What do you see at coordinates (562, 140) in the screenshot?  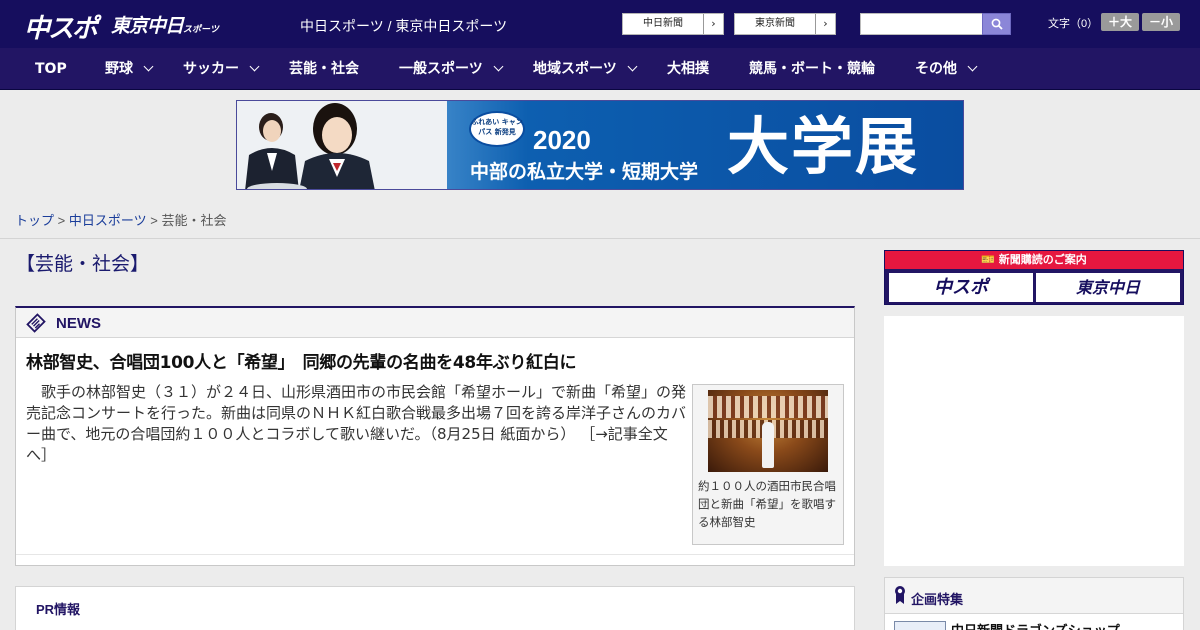 I see `banner-year: 2020` at bounding box center [562, 140].